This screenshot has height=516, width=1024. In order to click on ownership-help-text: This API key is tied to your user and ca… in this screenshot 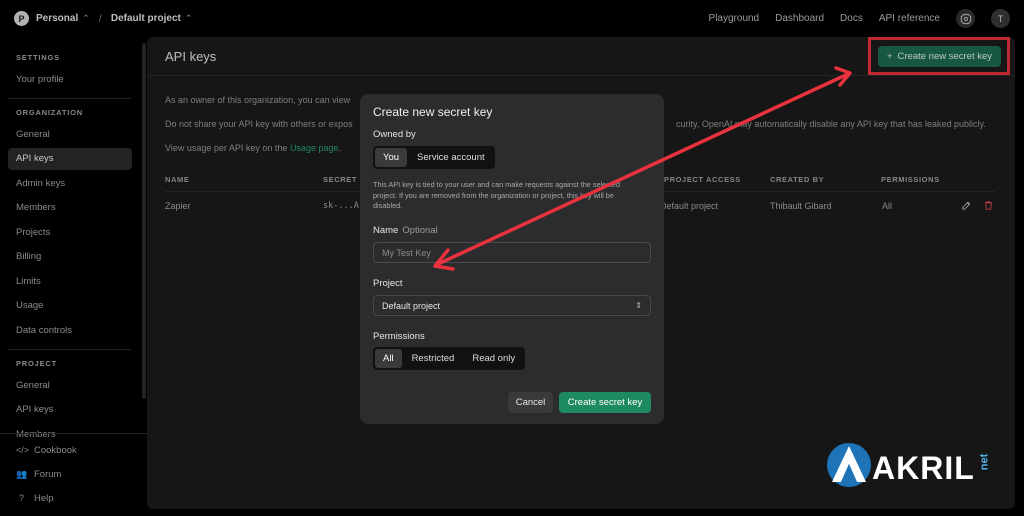, I will do `click(497, 195)`.